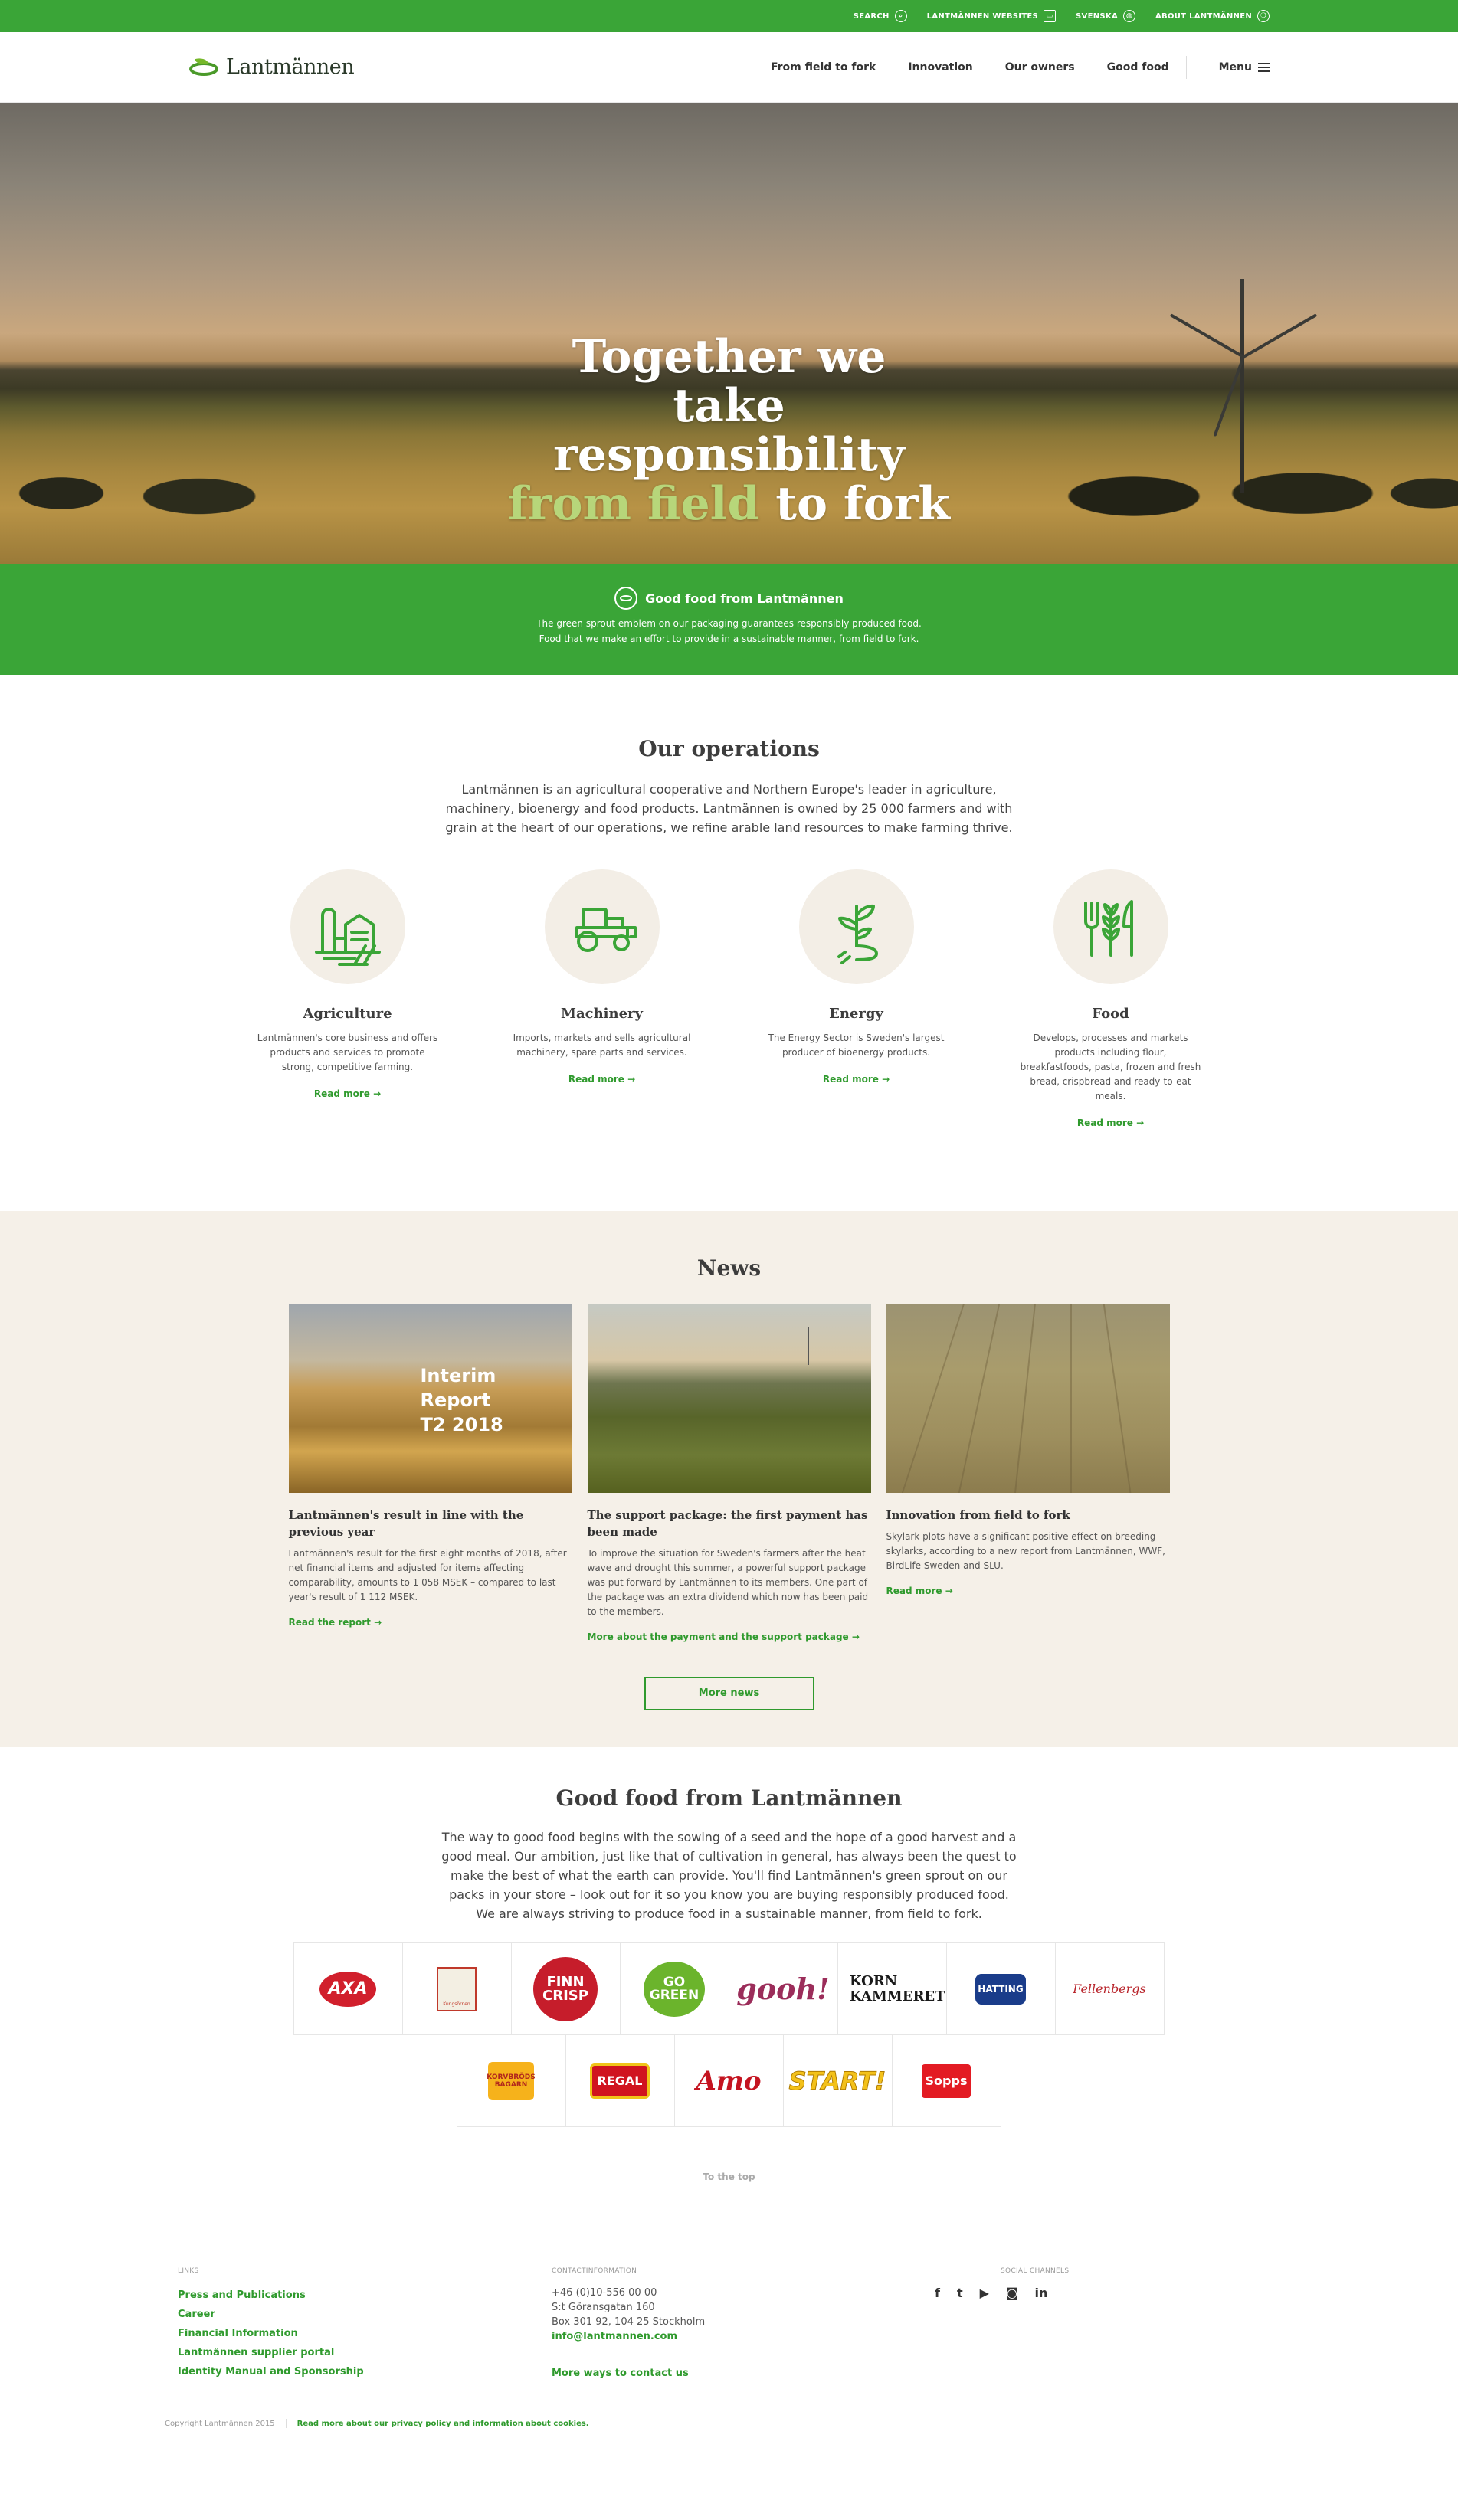 This screenshot has width=1458, height=2520. I want to click on brand-tile-hatting: HATTING, so click(1000, 1988).